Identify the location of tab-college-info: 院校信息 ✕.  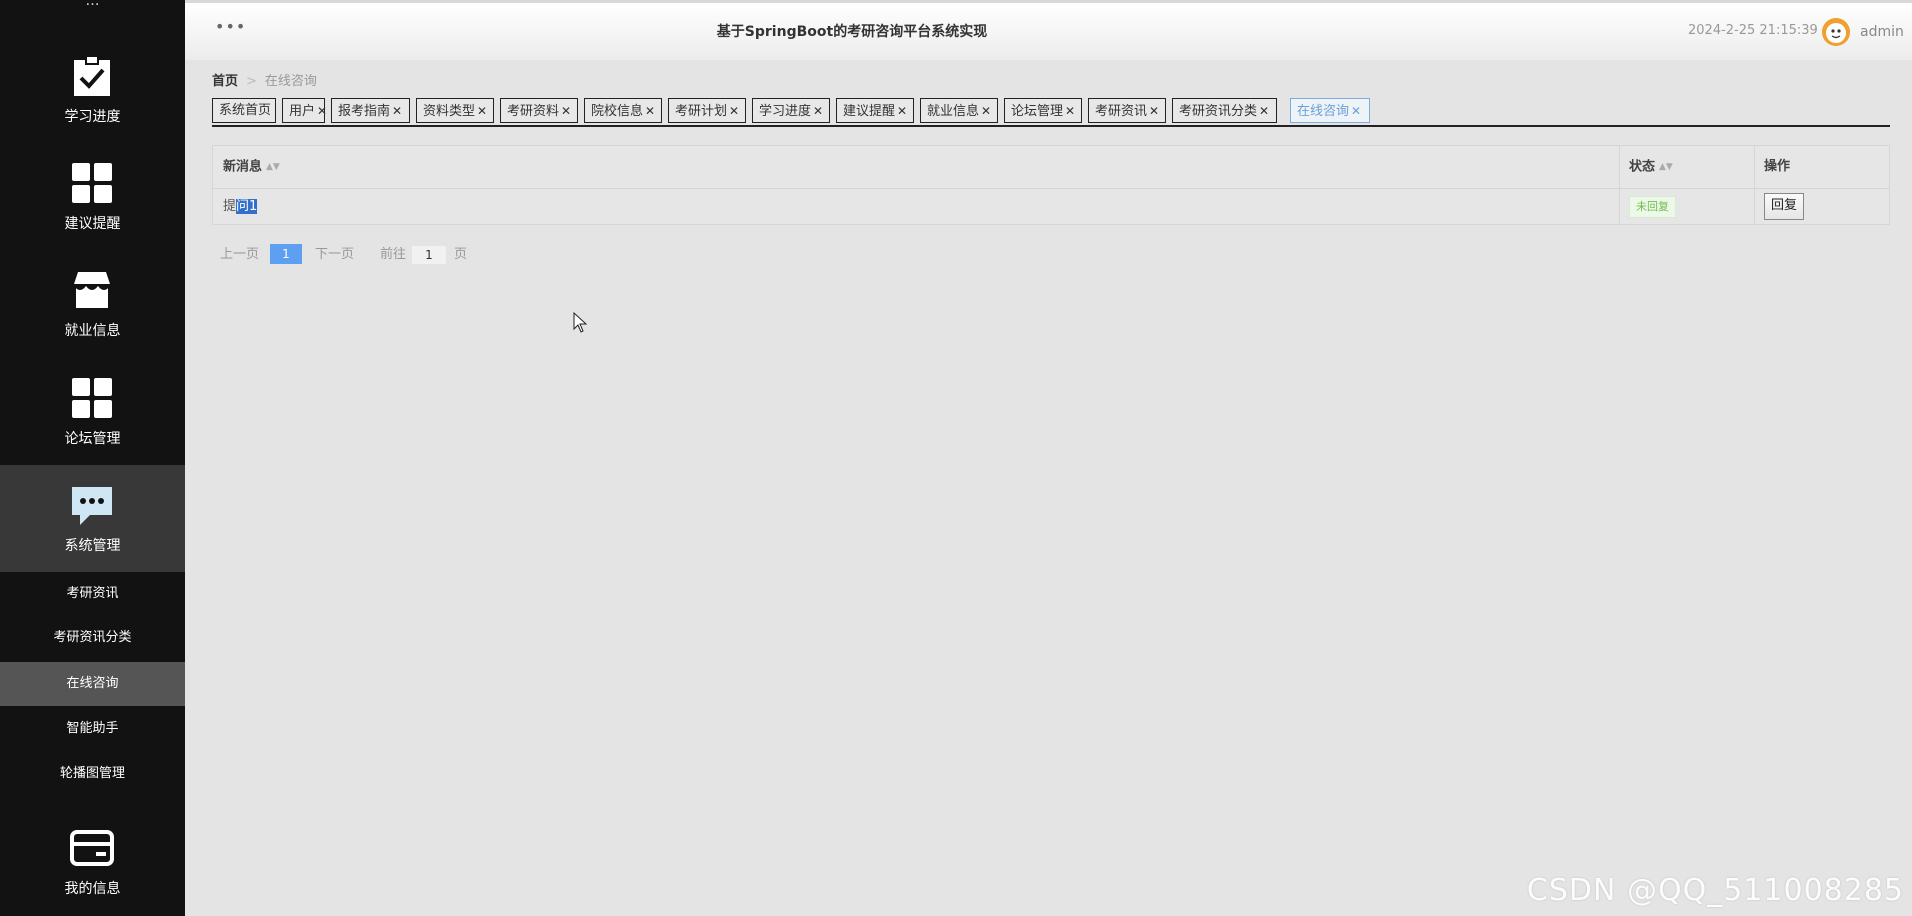
(623, 110).